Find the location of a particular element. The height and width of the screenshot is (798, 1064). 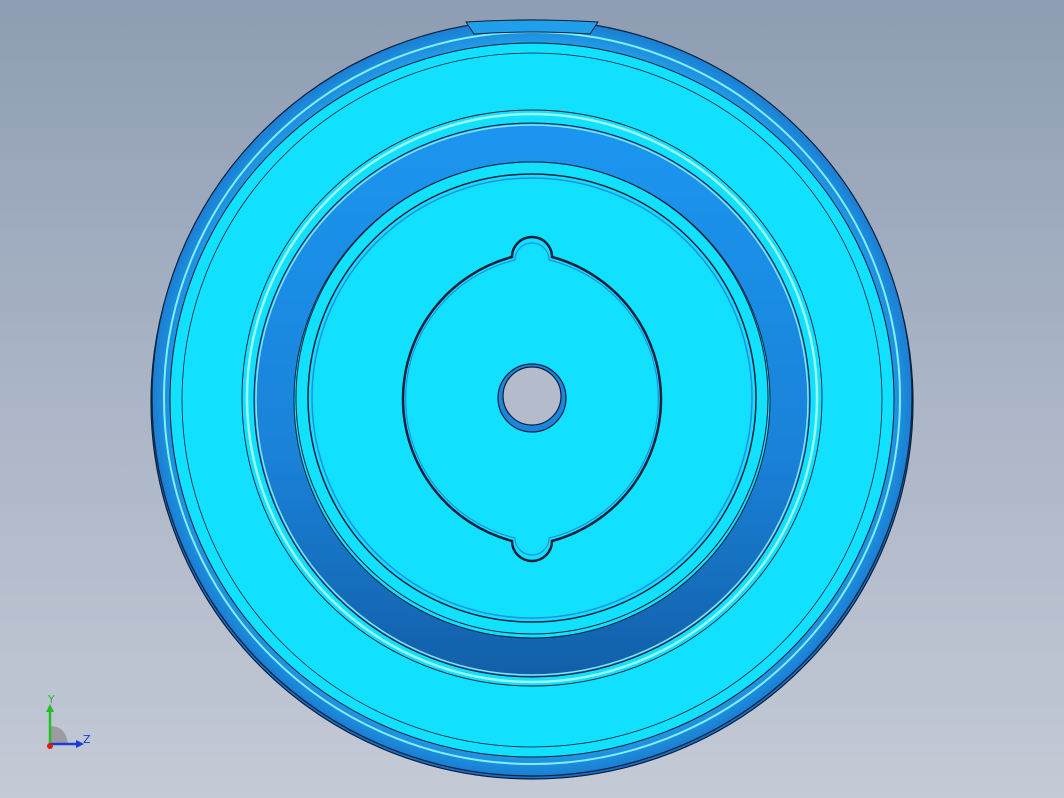

y-axis-label: Y is located at coordinates (51, 699).